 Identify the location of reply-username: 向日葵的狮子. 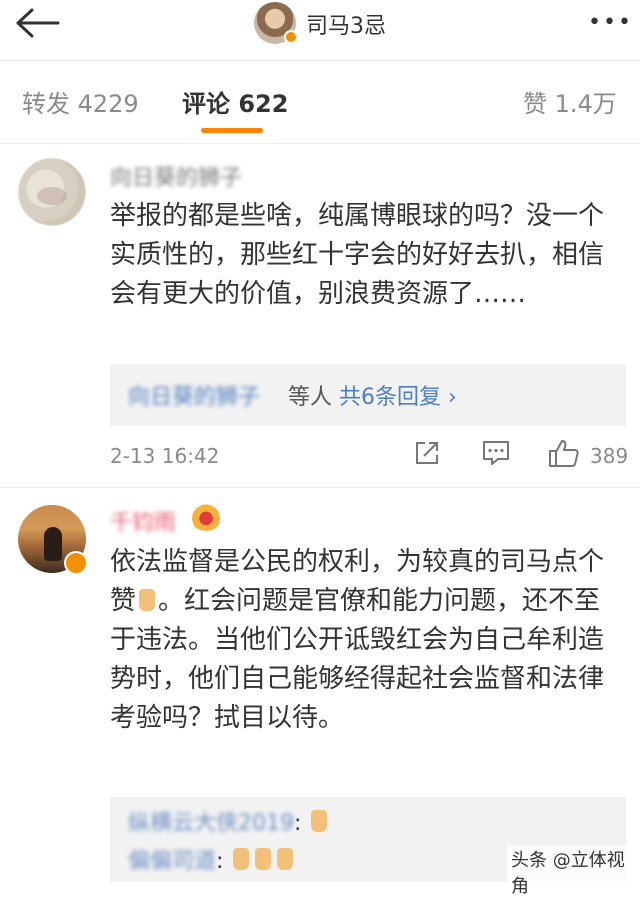
(194, 395).